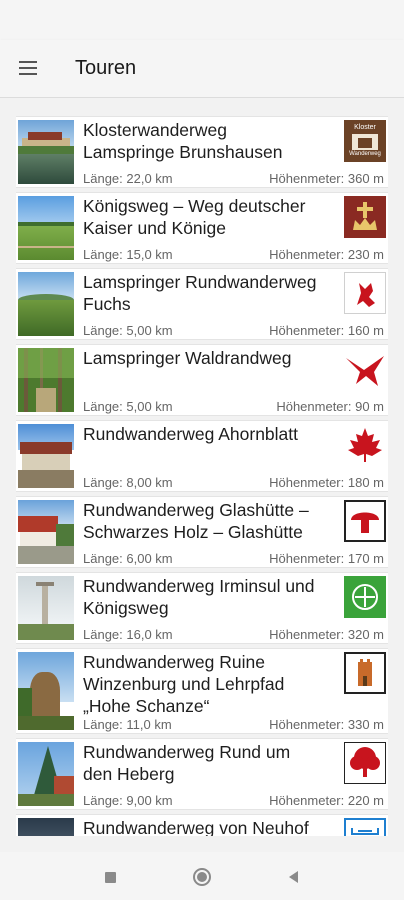 This screenshot has height=900, width=404. Describe the element at coordinates (365, 369) in the screenshot. I see `red-bird-icon` at that location.